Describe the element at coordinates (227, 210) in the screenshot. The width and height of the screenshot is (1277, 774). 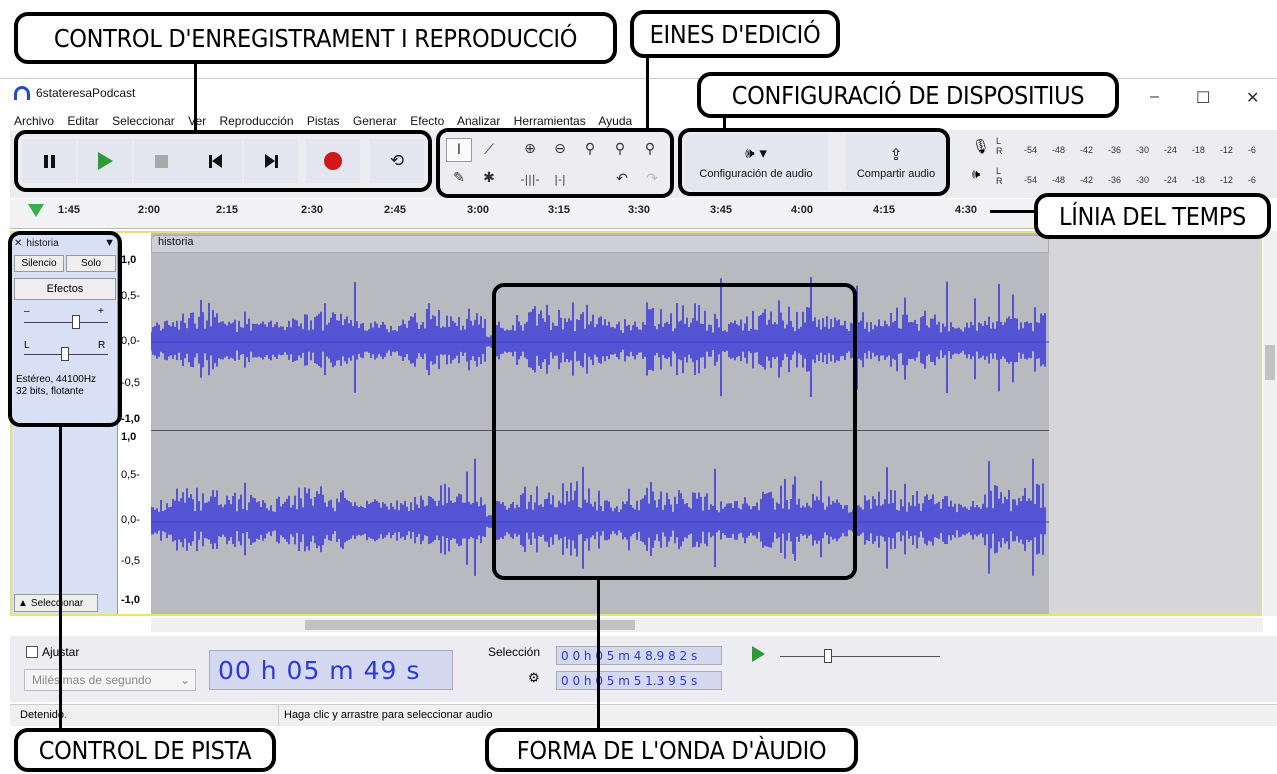
I see `timeline-tick: 2:15` at that location.